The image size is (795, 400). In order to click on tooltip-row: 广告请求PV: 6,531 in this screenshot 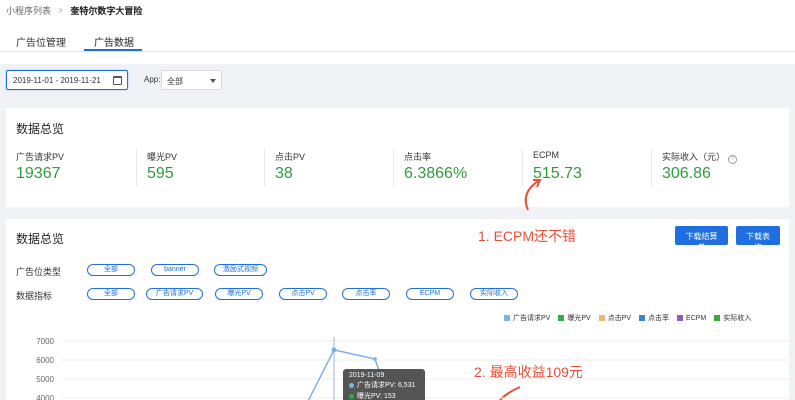, I will do `click(384, 385)`.